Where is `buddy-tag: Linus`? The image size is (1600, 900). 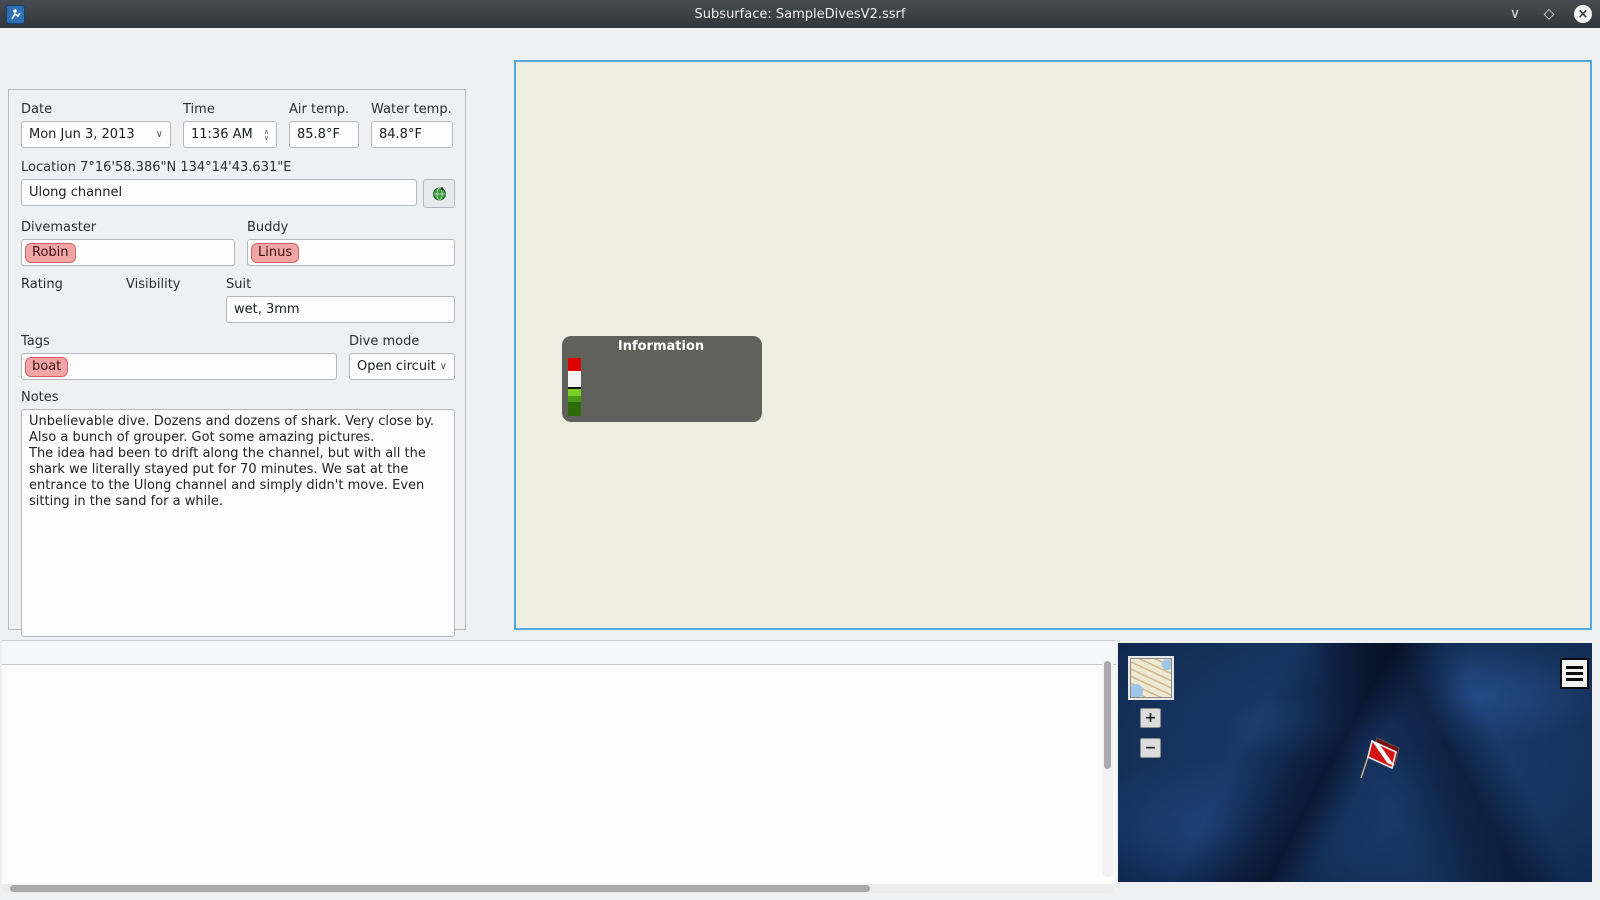 buddy-tag: Linus is located at coordinates (275, 252).